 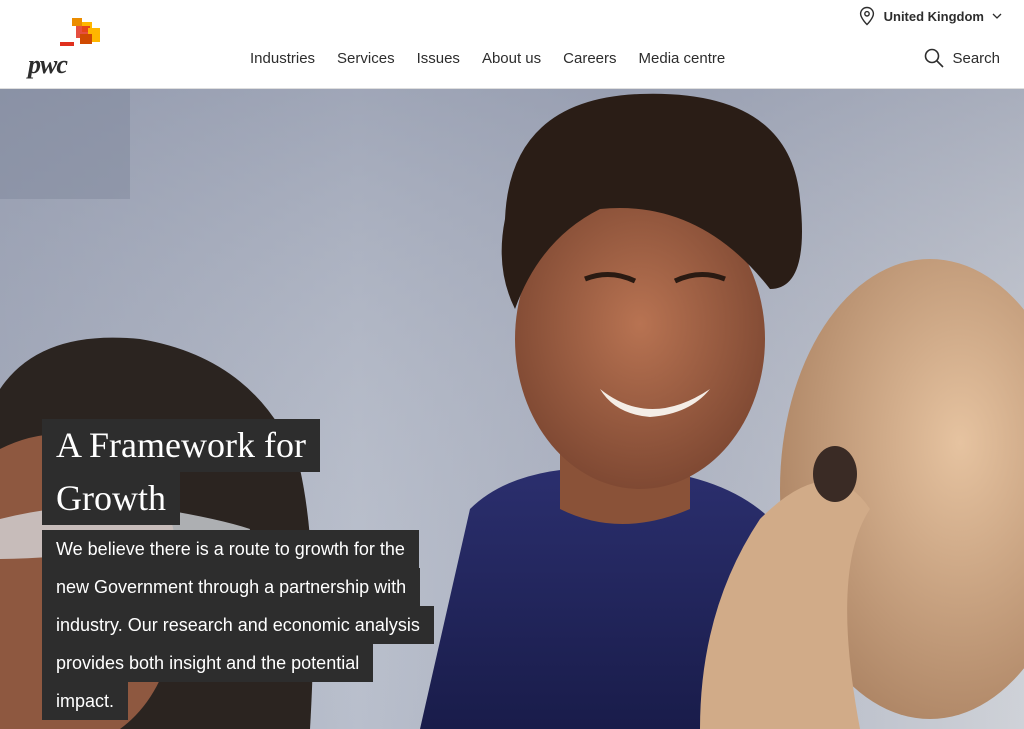 I want to click on nav-about-us: About us, so click(x=511, y=58).